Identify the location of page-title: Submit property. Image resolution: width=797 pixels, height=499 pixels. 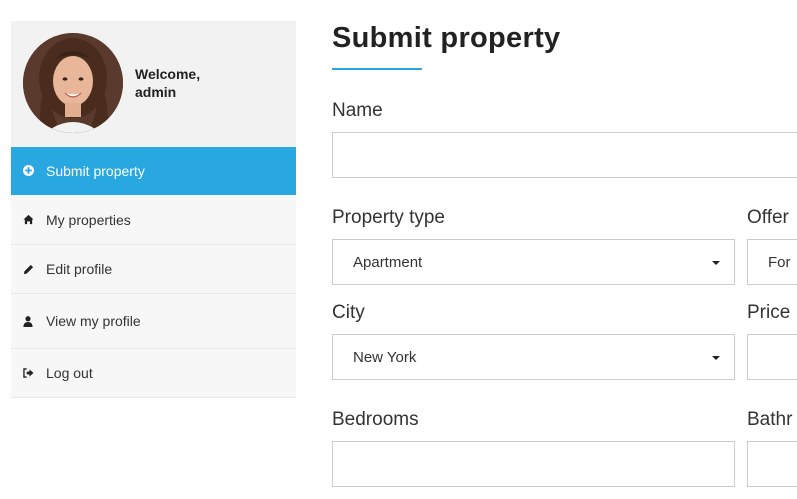
(446, 38).